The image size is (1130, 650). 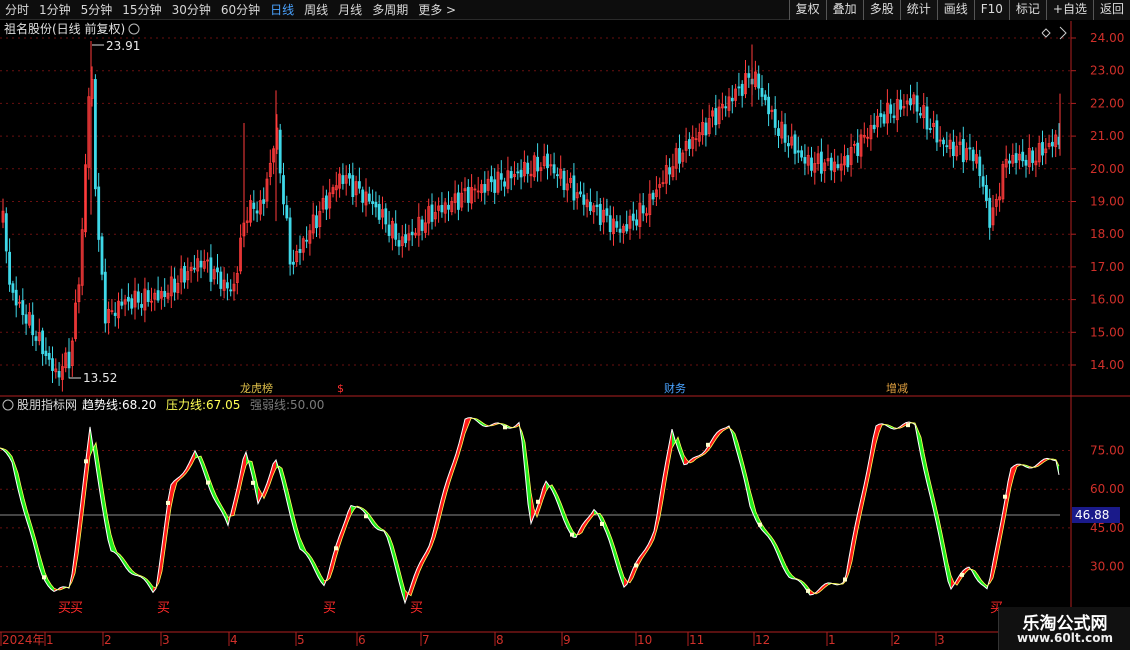 I want to click on max-price-label: 23.91, so click(x=123, y=46).